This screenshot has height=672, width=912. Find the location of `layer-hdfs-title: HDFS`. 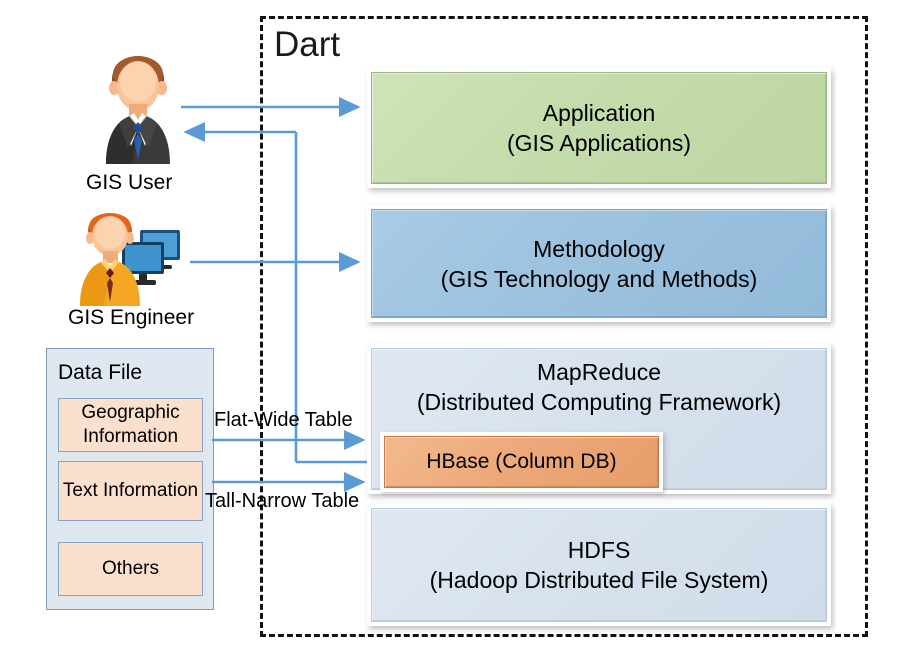

layer-hdfs-title: HDFS is located at coordinates (599, 550).